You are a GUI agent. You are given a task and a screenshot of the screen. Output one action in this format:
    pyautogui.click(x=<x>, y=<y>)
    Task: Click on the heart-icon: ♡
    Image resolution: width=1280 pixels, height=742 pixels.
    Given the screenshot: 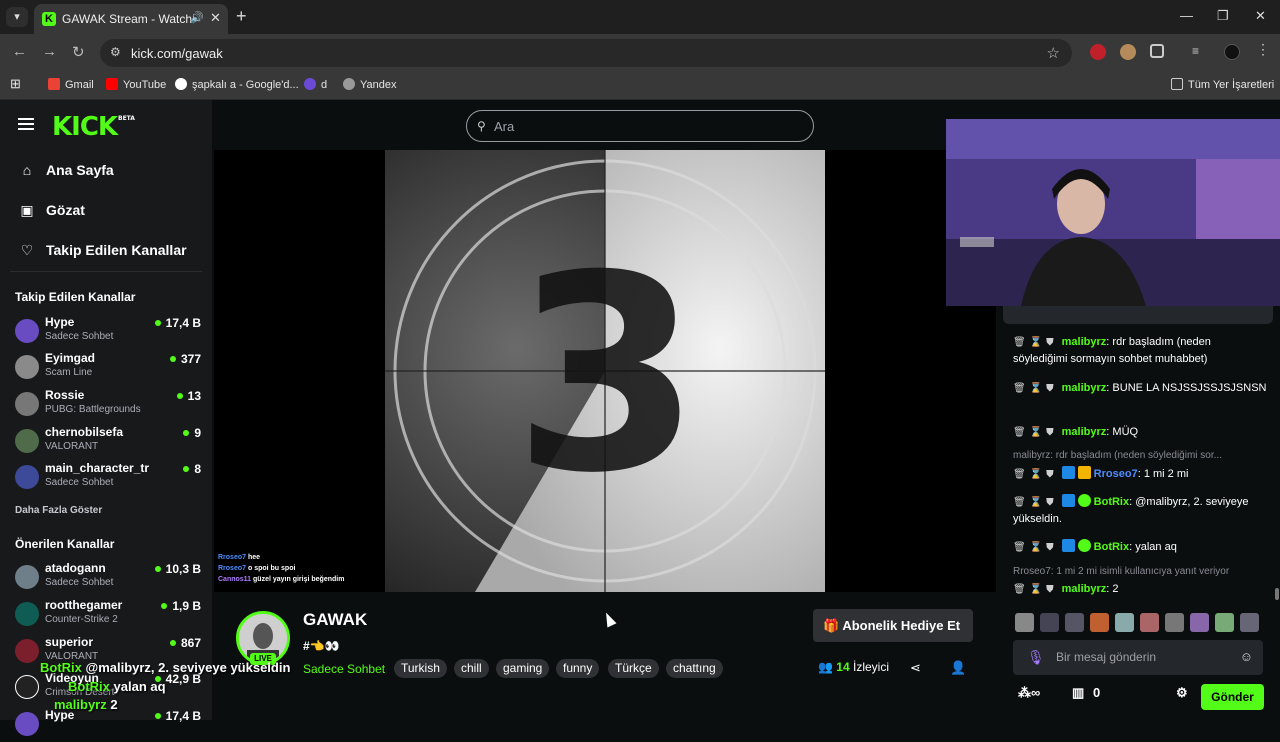 What is the action you would take?
    pyautogui.click(x=27, y=250)
    